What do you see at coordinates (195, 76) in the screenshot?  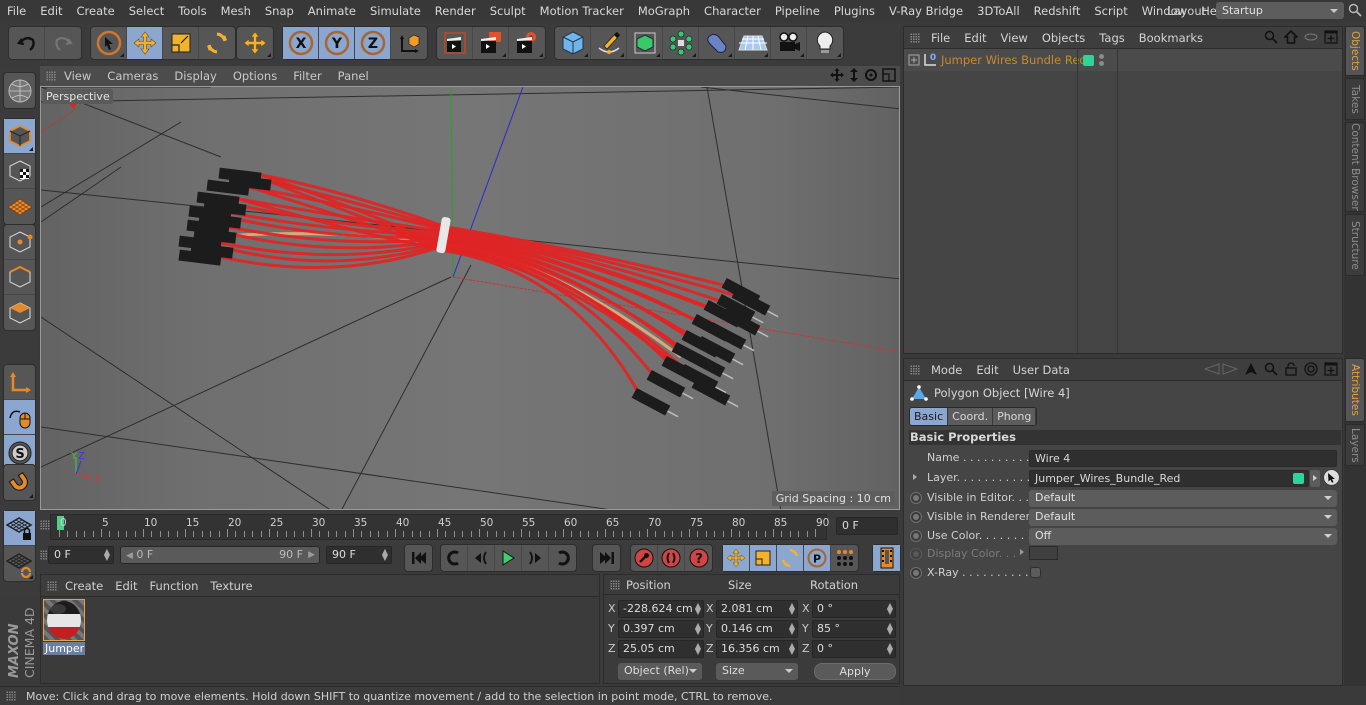 I see `menu-item-display: Display` at bounding box center [195, 76].